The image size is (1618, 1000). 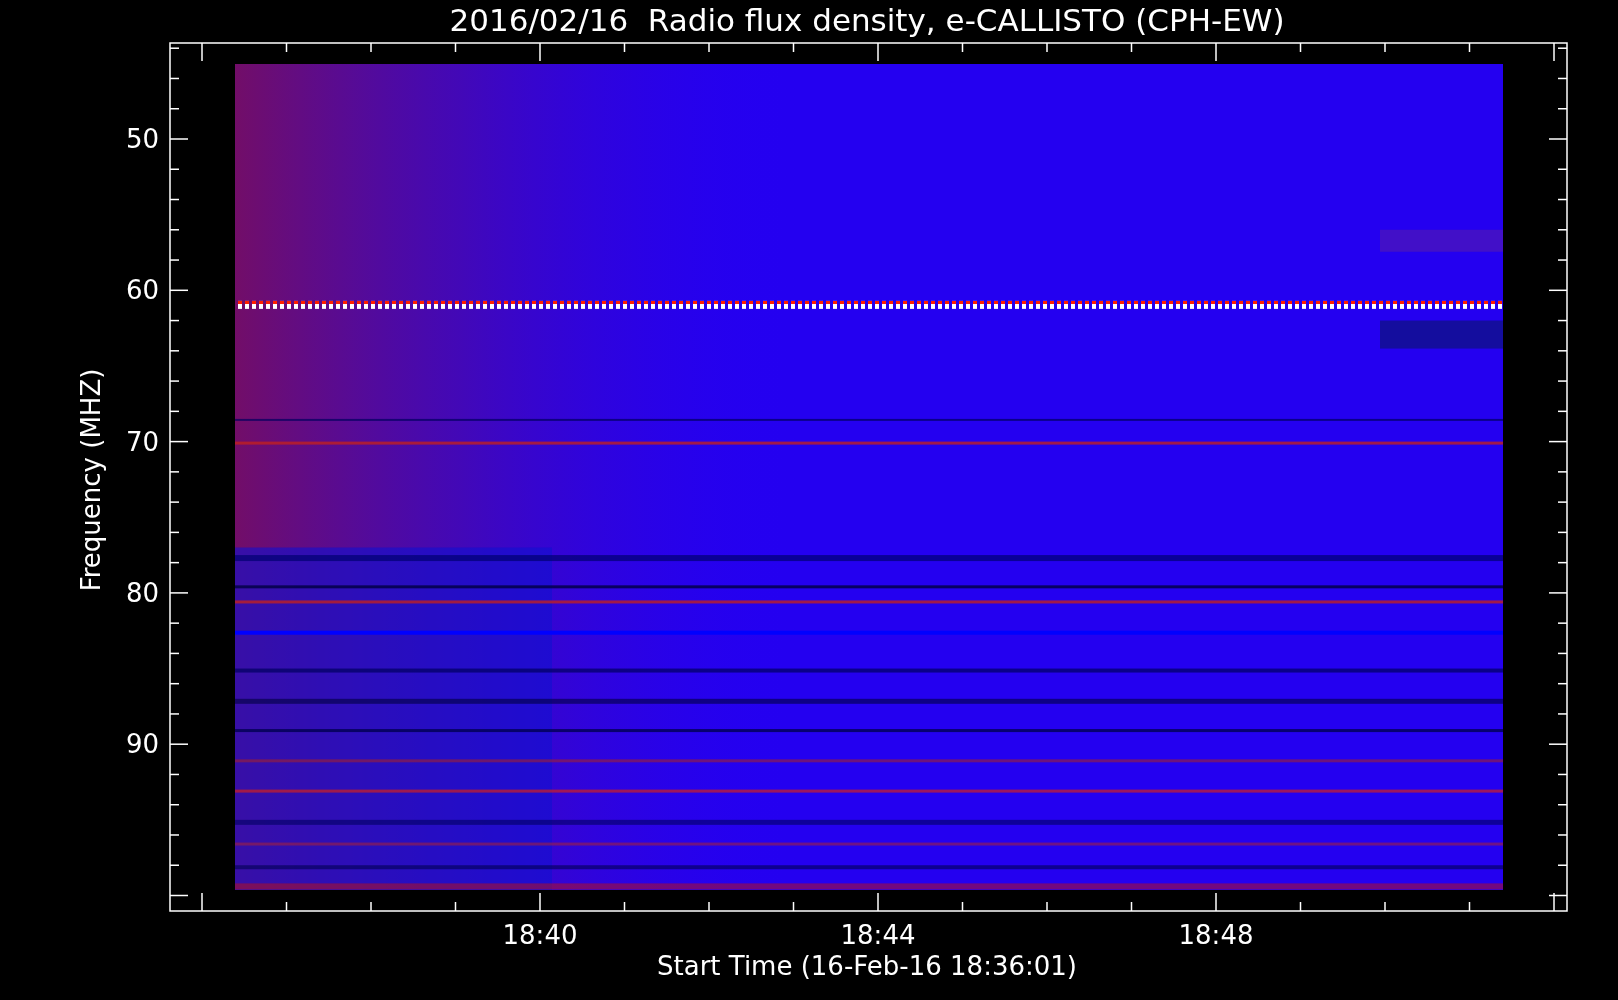 I want to click on x-axis-label: Start Time (16-Feb-16 18:36:01), so click(x=867, y=966).